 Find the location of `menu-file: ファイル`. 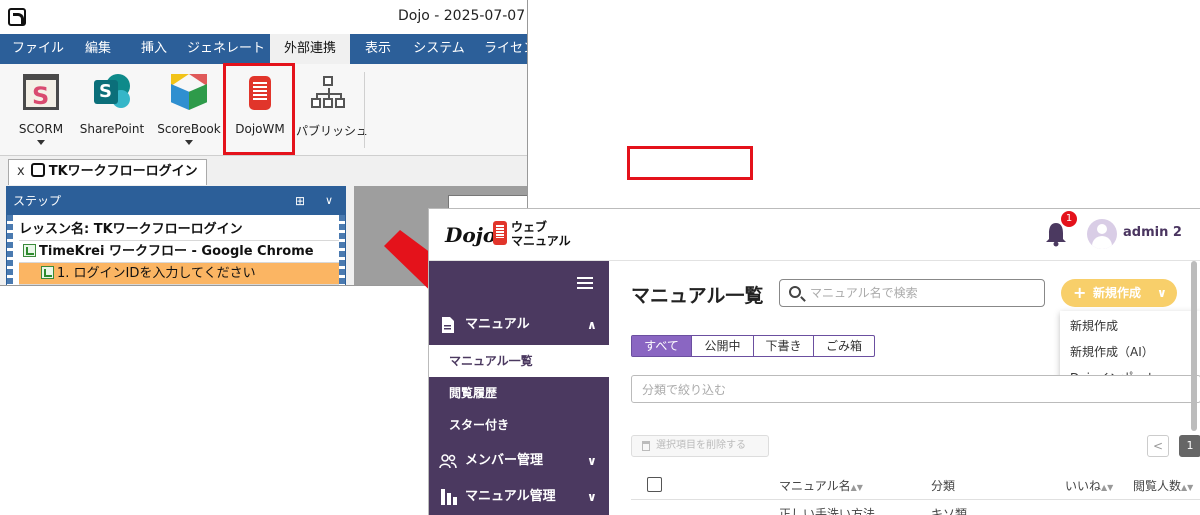

menu-file: ファイル is located at coordinates (38, 49).